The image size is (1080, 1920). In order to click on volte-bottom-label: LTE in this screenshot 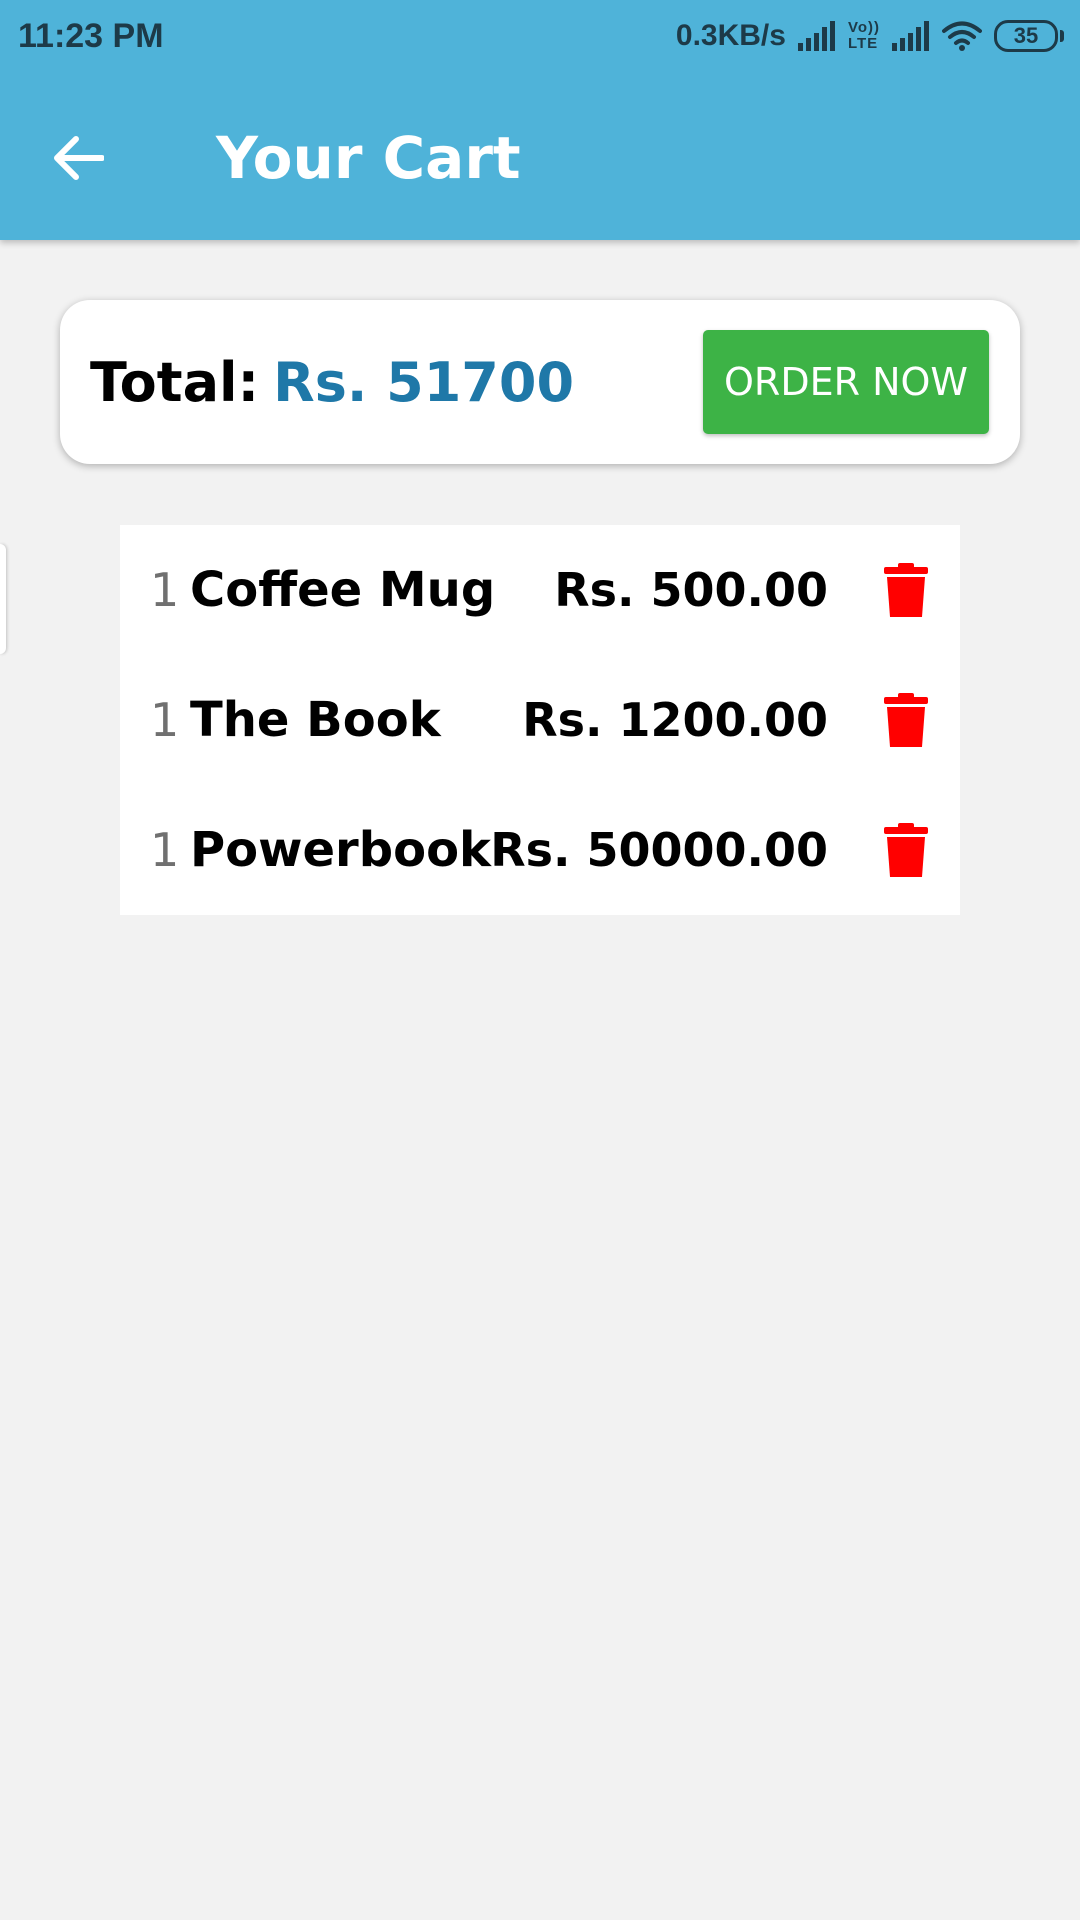, I will do `click(863, 43)`.